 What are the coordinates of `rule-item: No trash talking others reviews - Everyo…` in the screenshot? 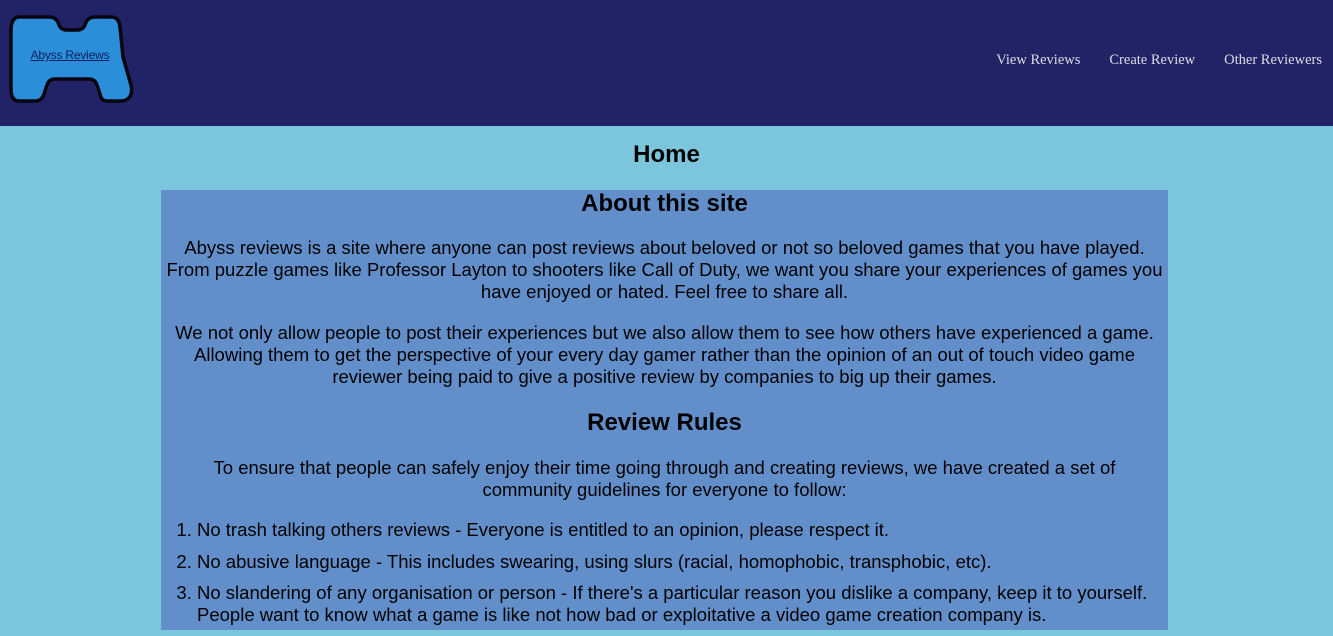 It's located at (682, 530).